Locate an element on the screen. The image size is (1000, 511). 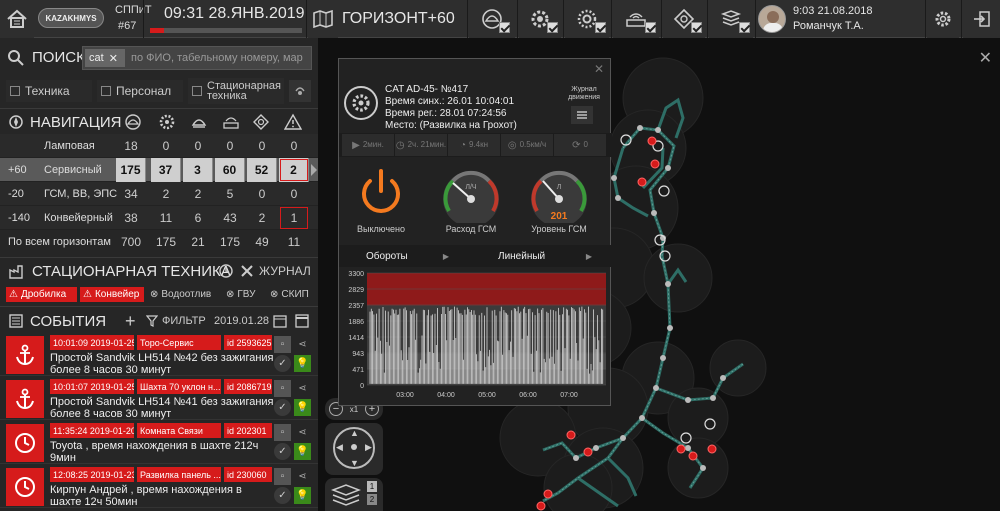
nav-count: 3 is located at coordinates (198, 170).